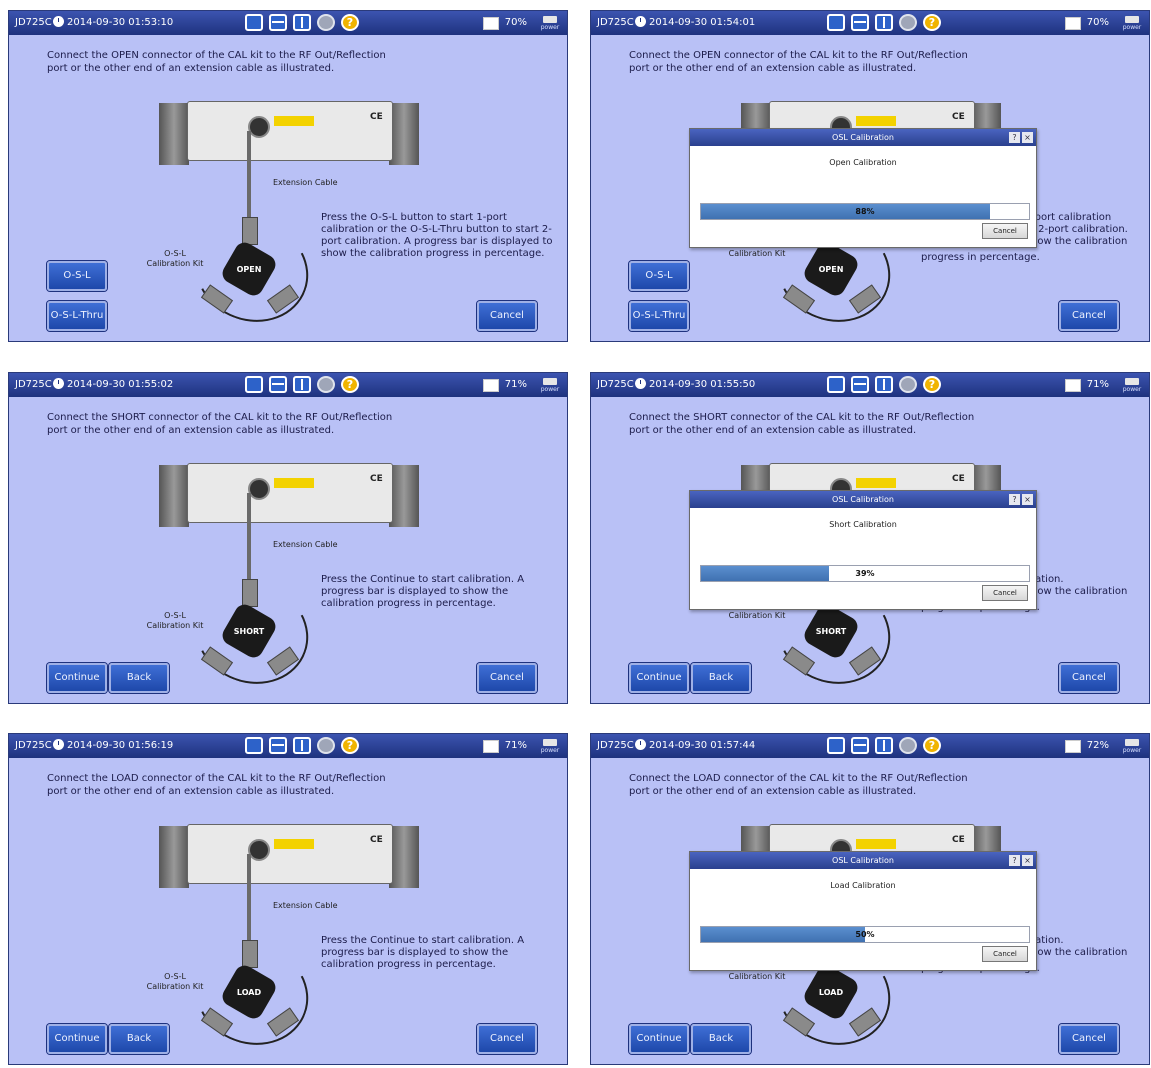  Describe the element at coordinates (831, 631) in the screenshot. I see `kit-connector-label: SHORT` at that location.